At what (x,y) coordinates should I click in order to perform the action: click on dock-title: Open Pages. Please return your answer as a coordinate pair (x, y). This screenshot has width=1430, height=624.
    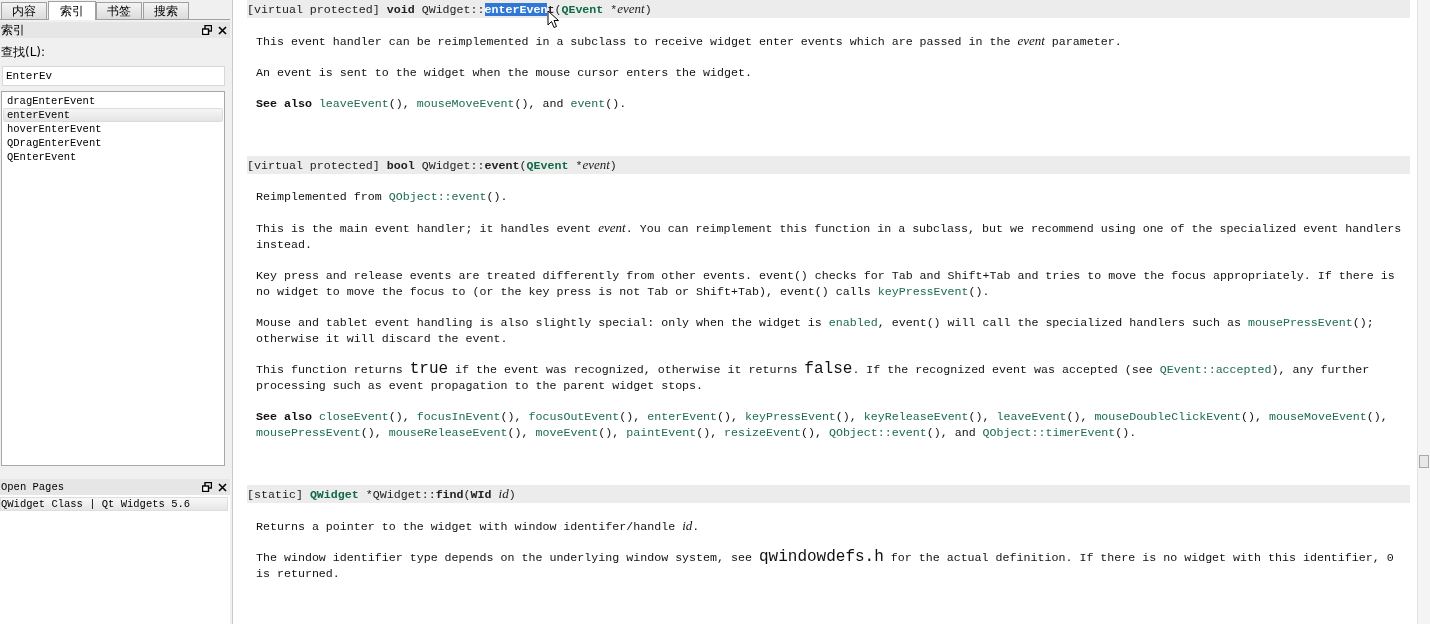
    Looking at the image, I should click on (33, 487).